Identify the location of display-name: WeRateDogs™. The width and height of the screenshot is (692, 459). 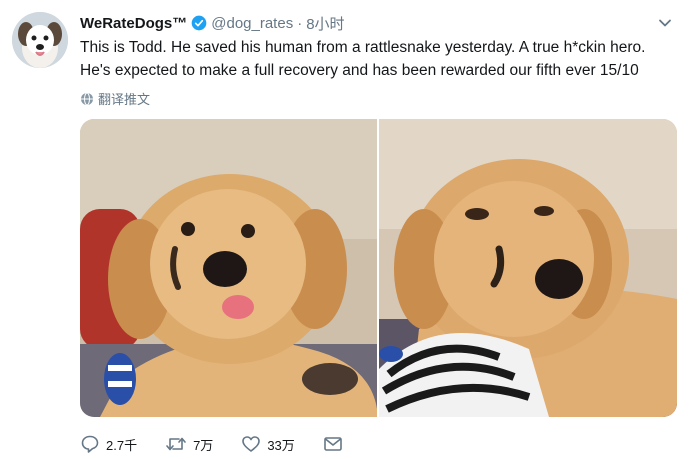
(133, 23).